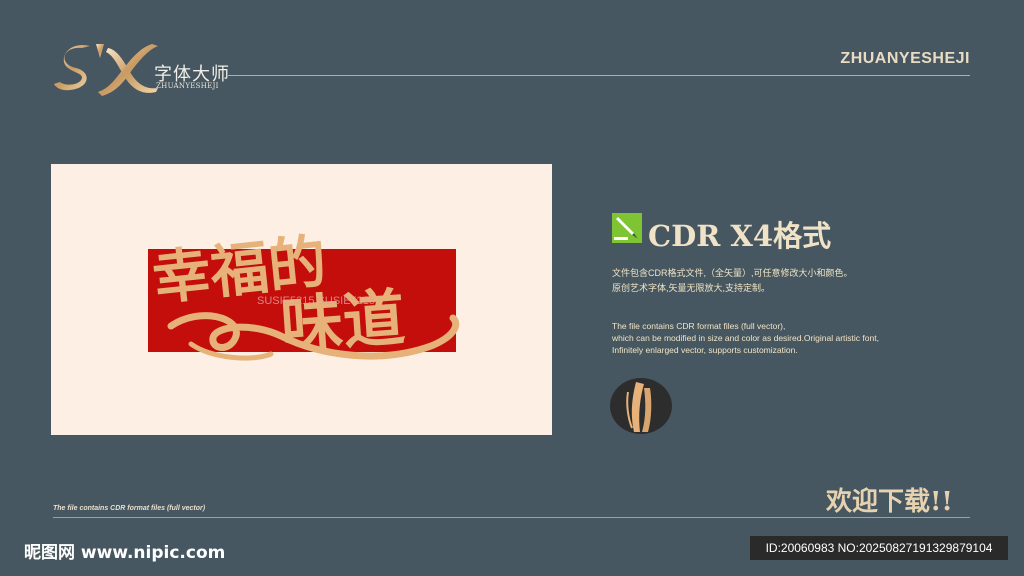  I want to click on calligraphy-artwork: 幸福的 味道 SUSIE5215 SUSIE5215, so click(304, 294).